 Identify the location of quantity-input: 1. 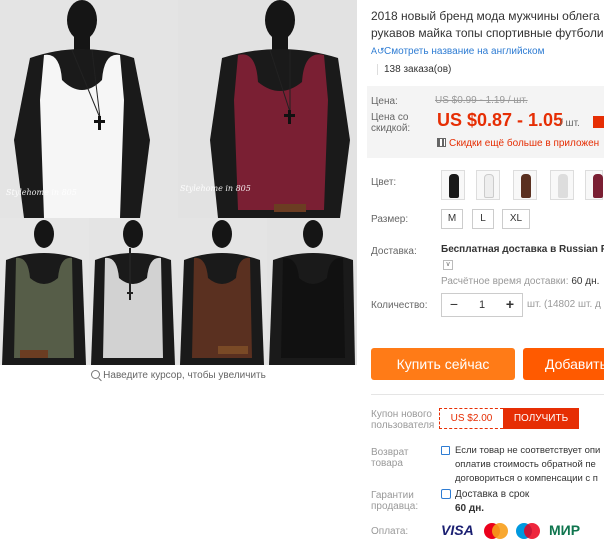
(482, 305).